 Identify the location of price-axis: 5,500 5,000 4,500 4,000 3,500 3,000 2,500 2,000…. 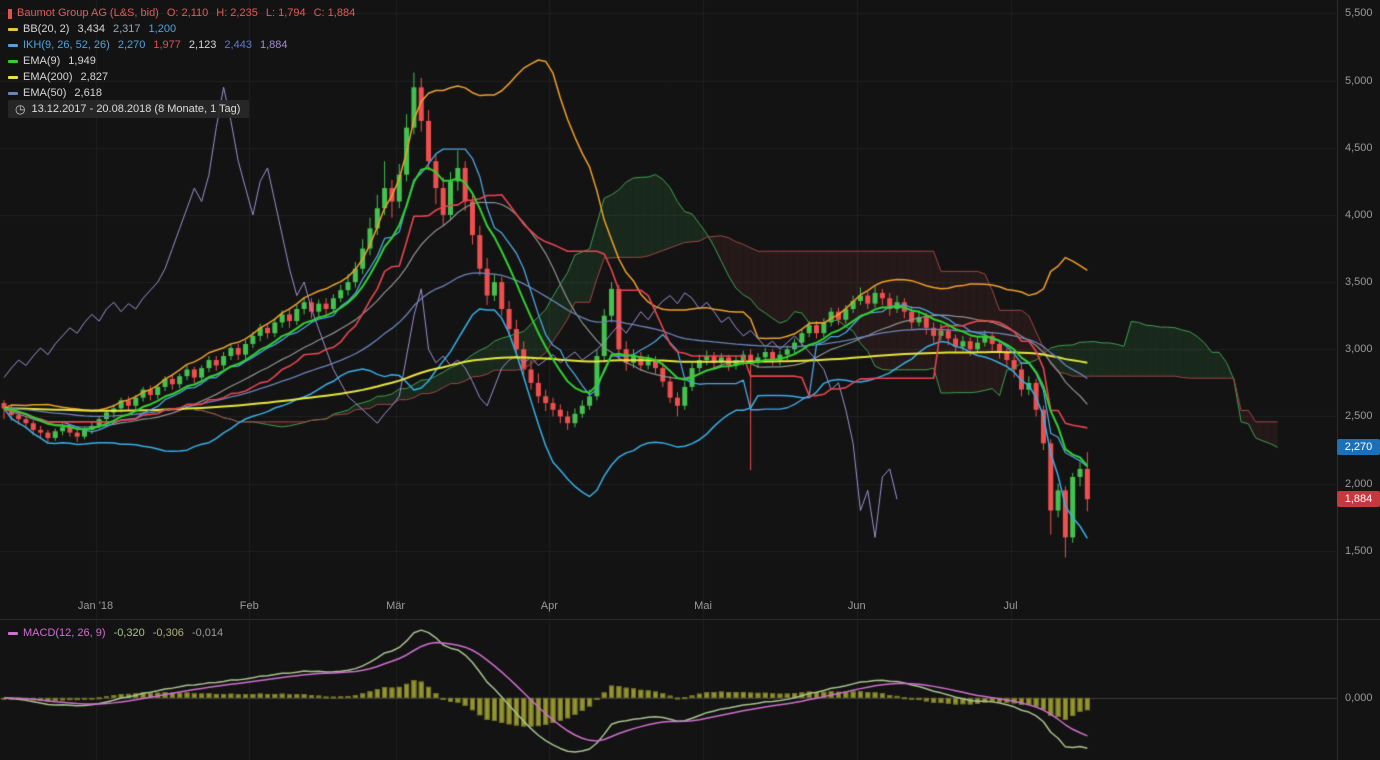
(1358, 309).